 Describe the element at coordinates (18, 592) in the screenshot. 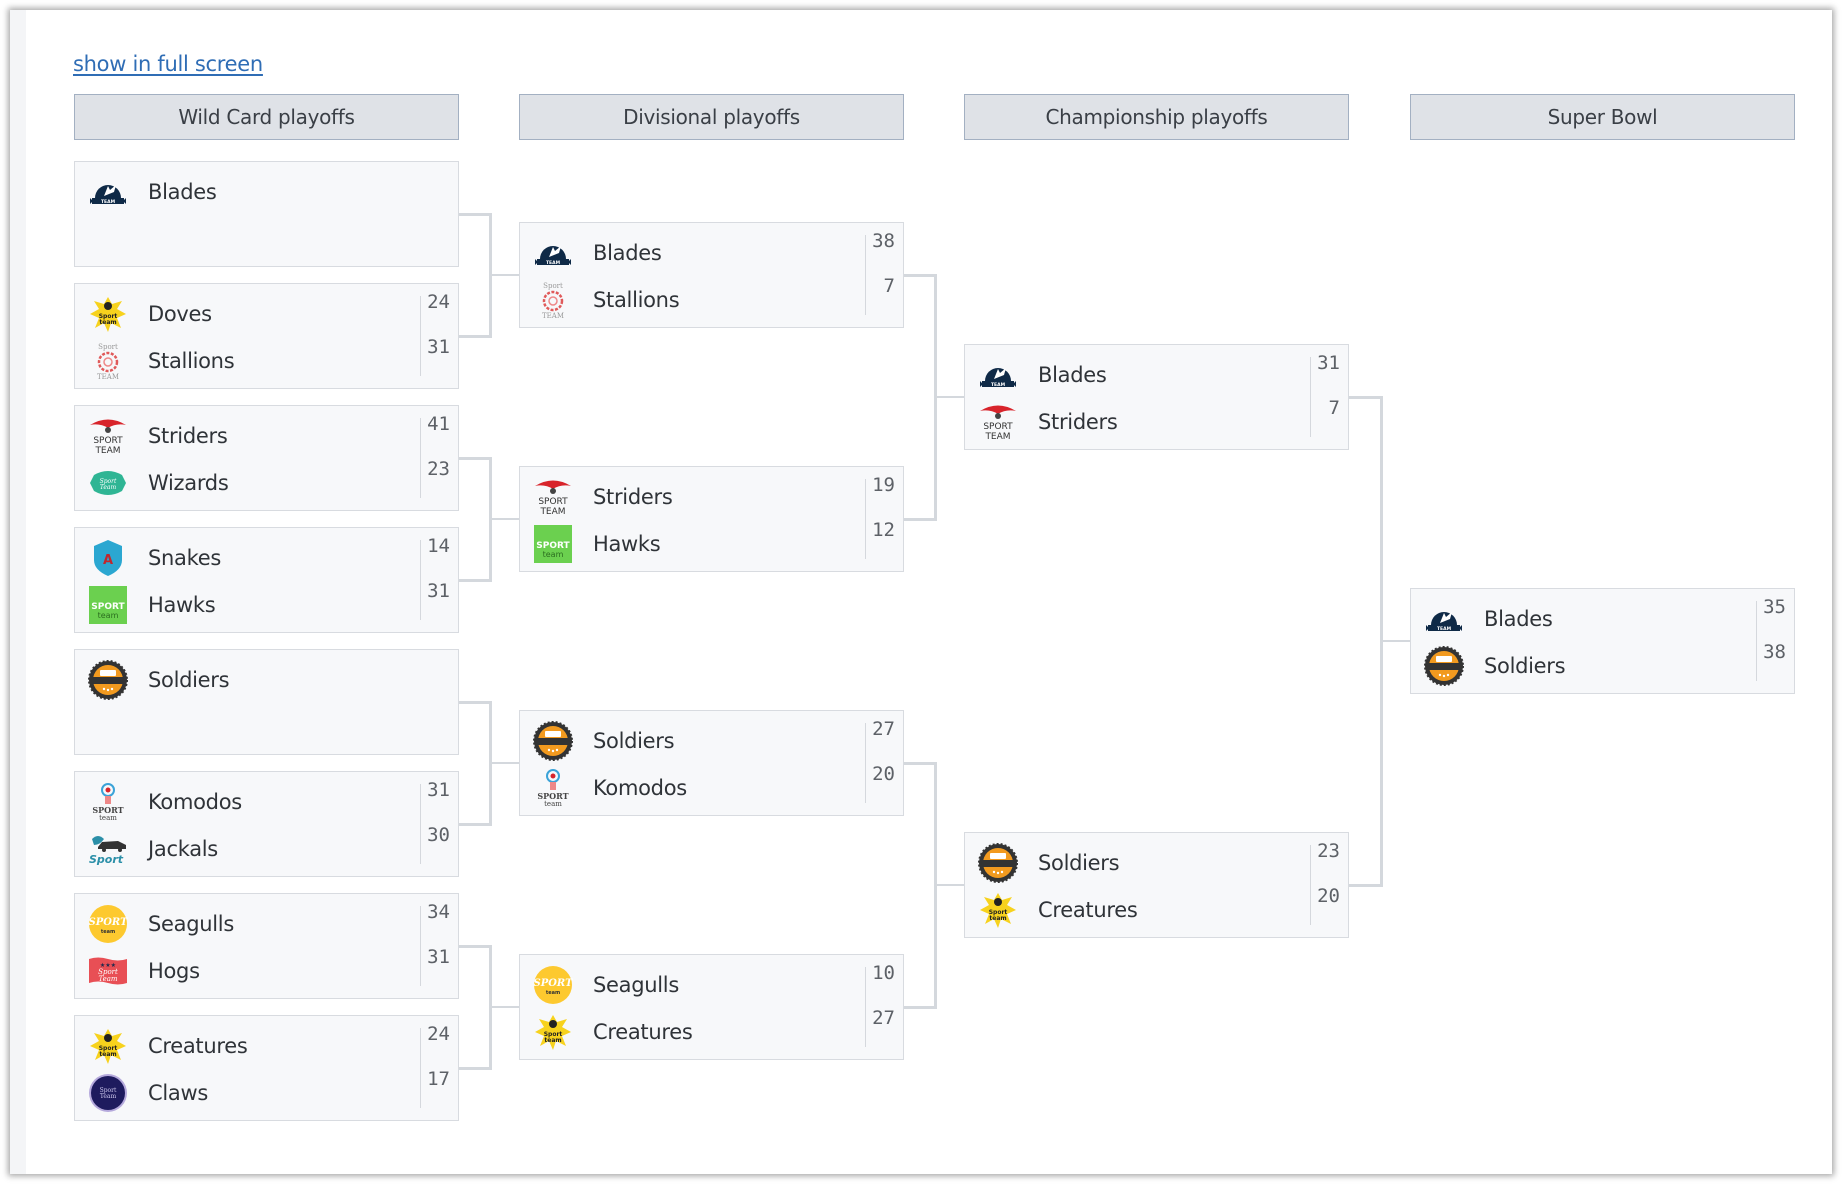

I see `left-gutter` at that location.